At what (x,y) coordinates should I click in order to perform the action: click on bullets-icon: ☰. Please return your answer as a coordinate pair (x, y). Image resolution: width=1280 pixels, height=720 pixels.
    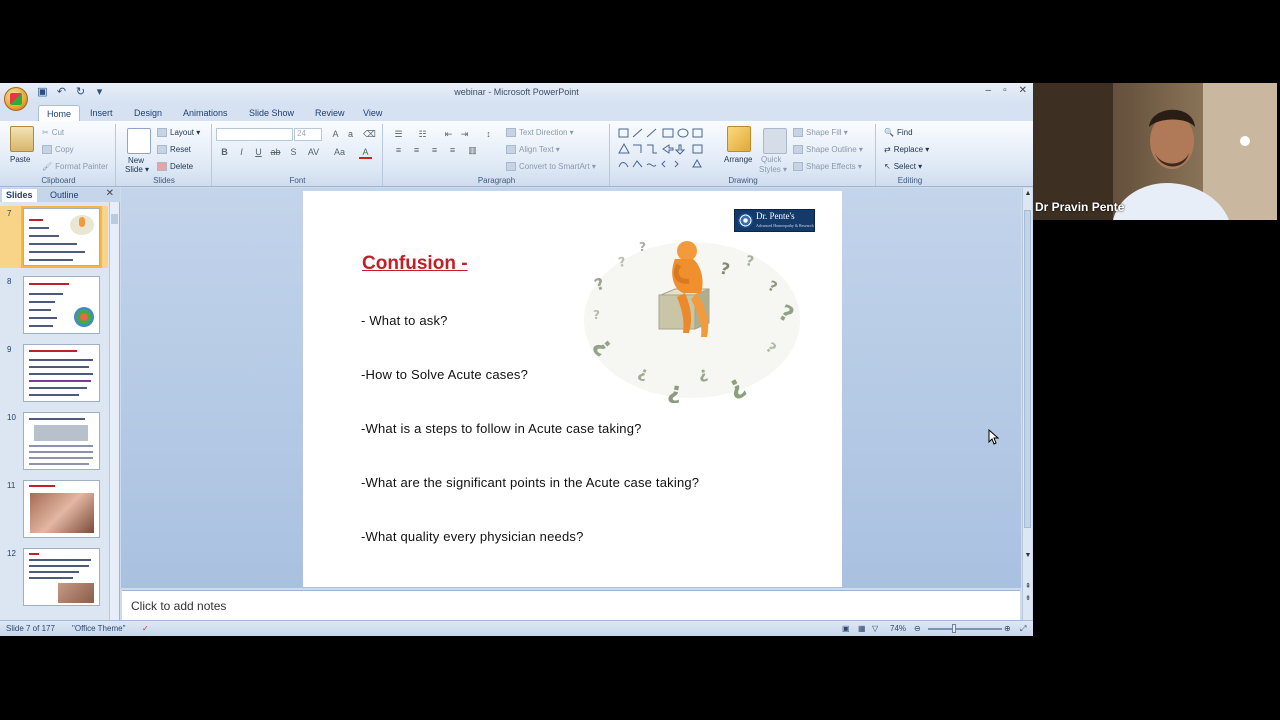
    Looking at the image, I should click on (398, 134).